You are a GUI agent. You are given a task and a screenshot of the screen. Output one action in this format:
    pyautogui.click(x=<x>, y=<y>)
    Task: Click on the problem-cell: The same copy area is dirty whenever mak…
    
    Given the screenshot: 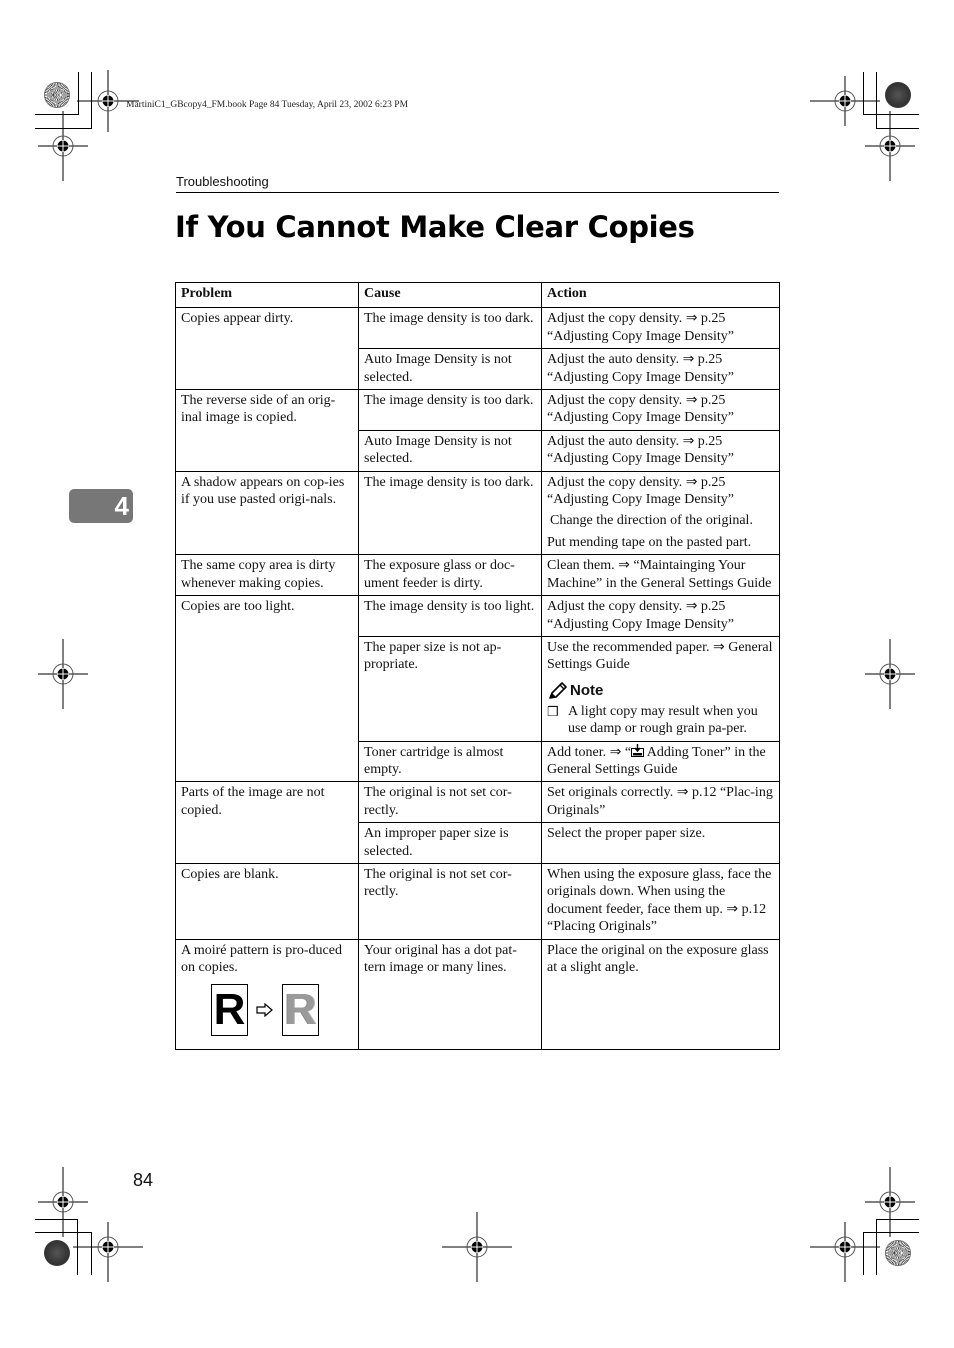 What is the action you would take?
    pyautogui.click(x=267, y=575)
    